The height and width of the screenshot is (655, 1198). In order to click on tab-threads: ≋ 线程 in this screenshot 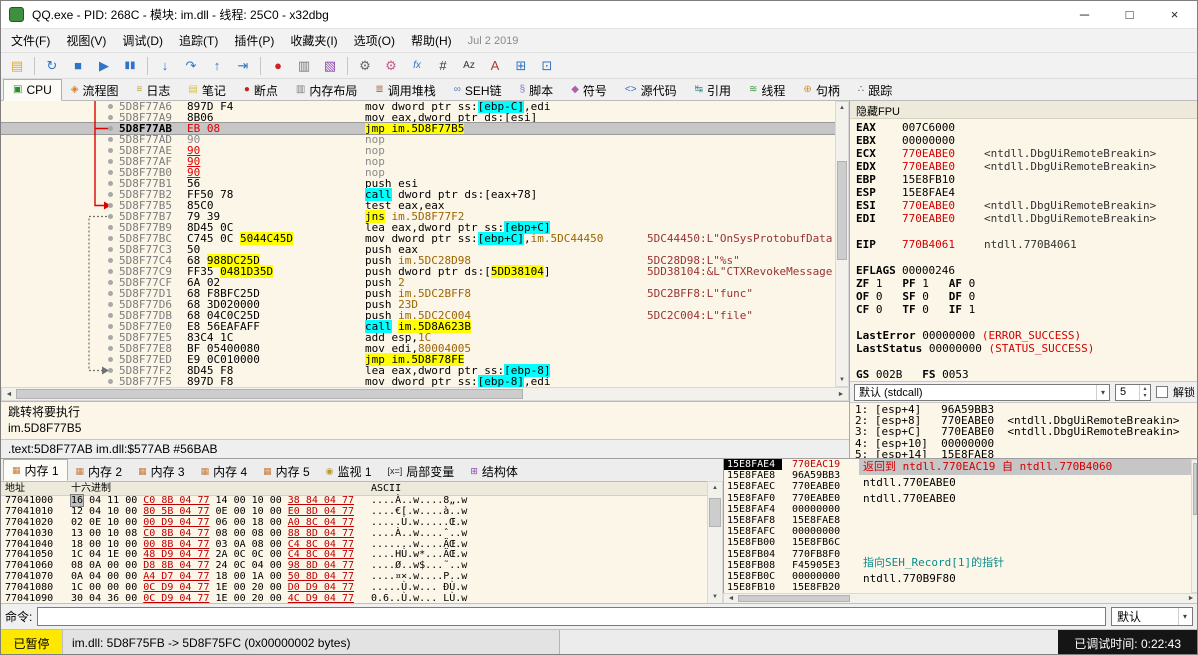, I will do `click(767, 90)`.